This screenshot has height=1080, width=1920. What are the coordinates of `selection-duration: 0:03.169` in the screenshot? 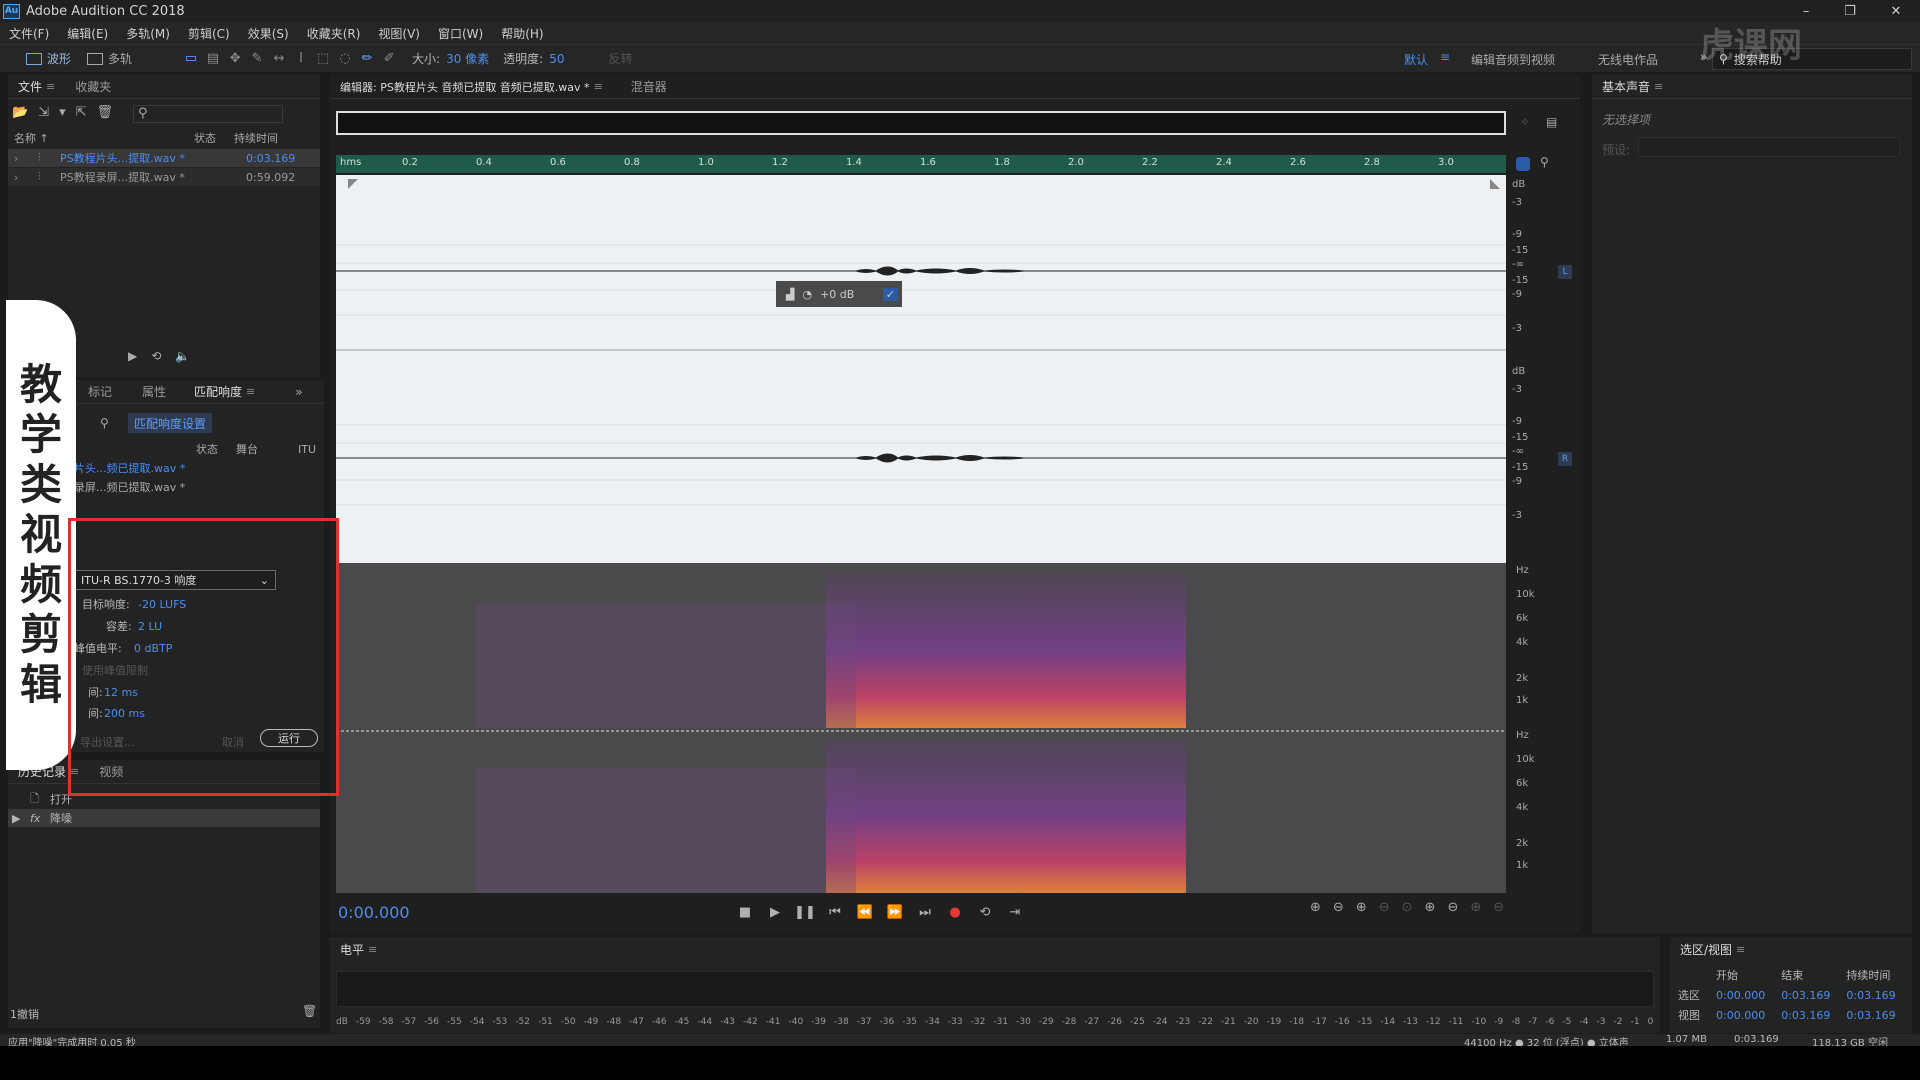 It's located at (1870, 995).